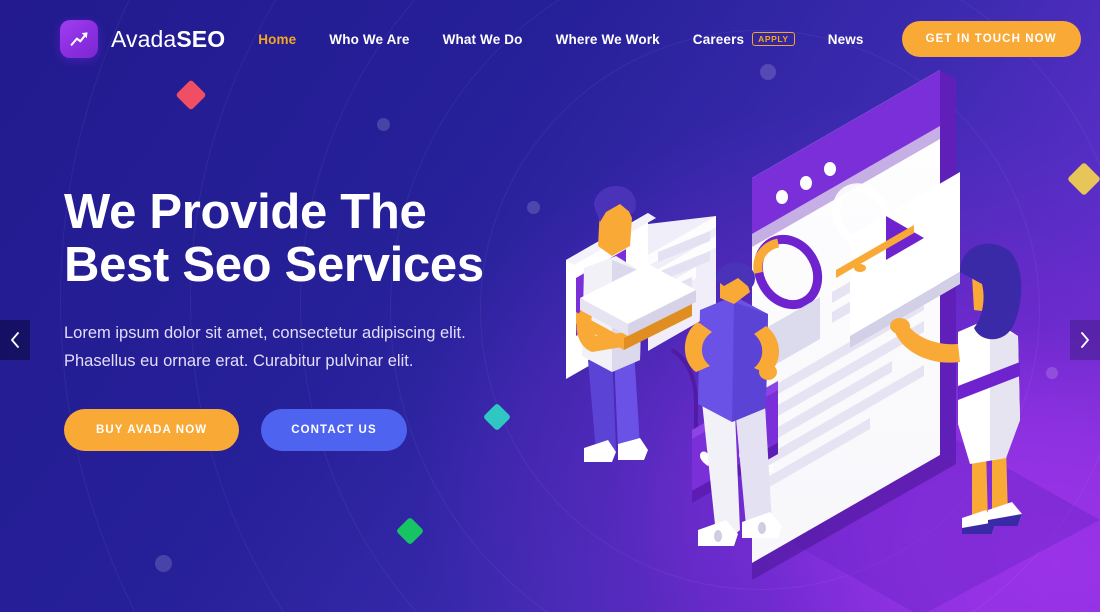  I want to click on chevron-right-icon, so click(1085, 340).